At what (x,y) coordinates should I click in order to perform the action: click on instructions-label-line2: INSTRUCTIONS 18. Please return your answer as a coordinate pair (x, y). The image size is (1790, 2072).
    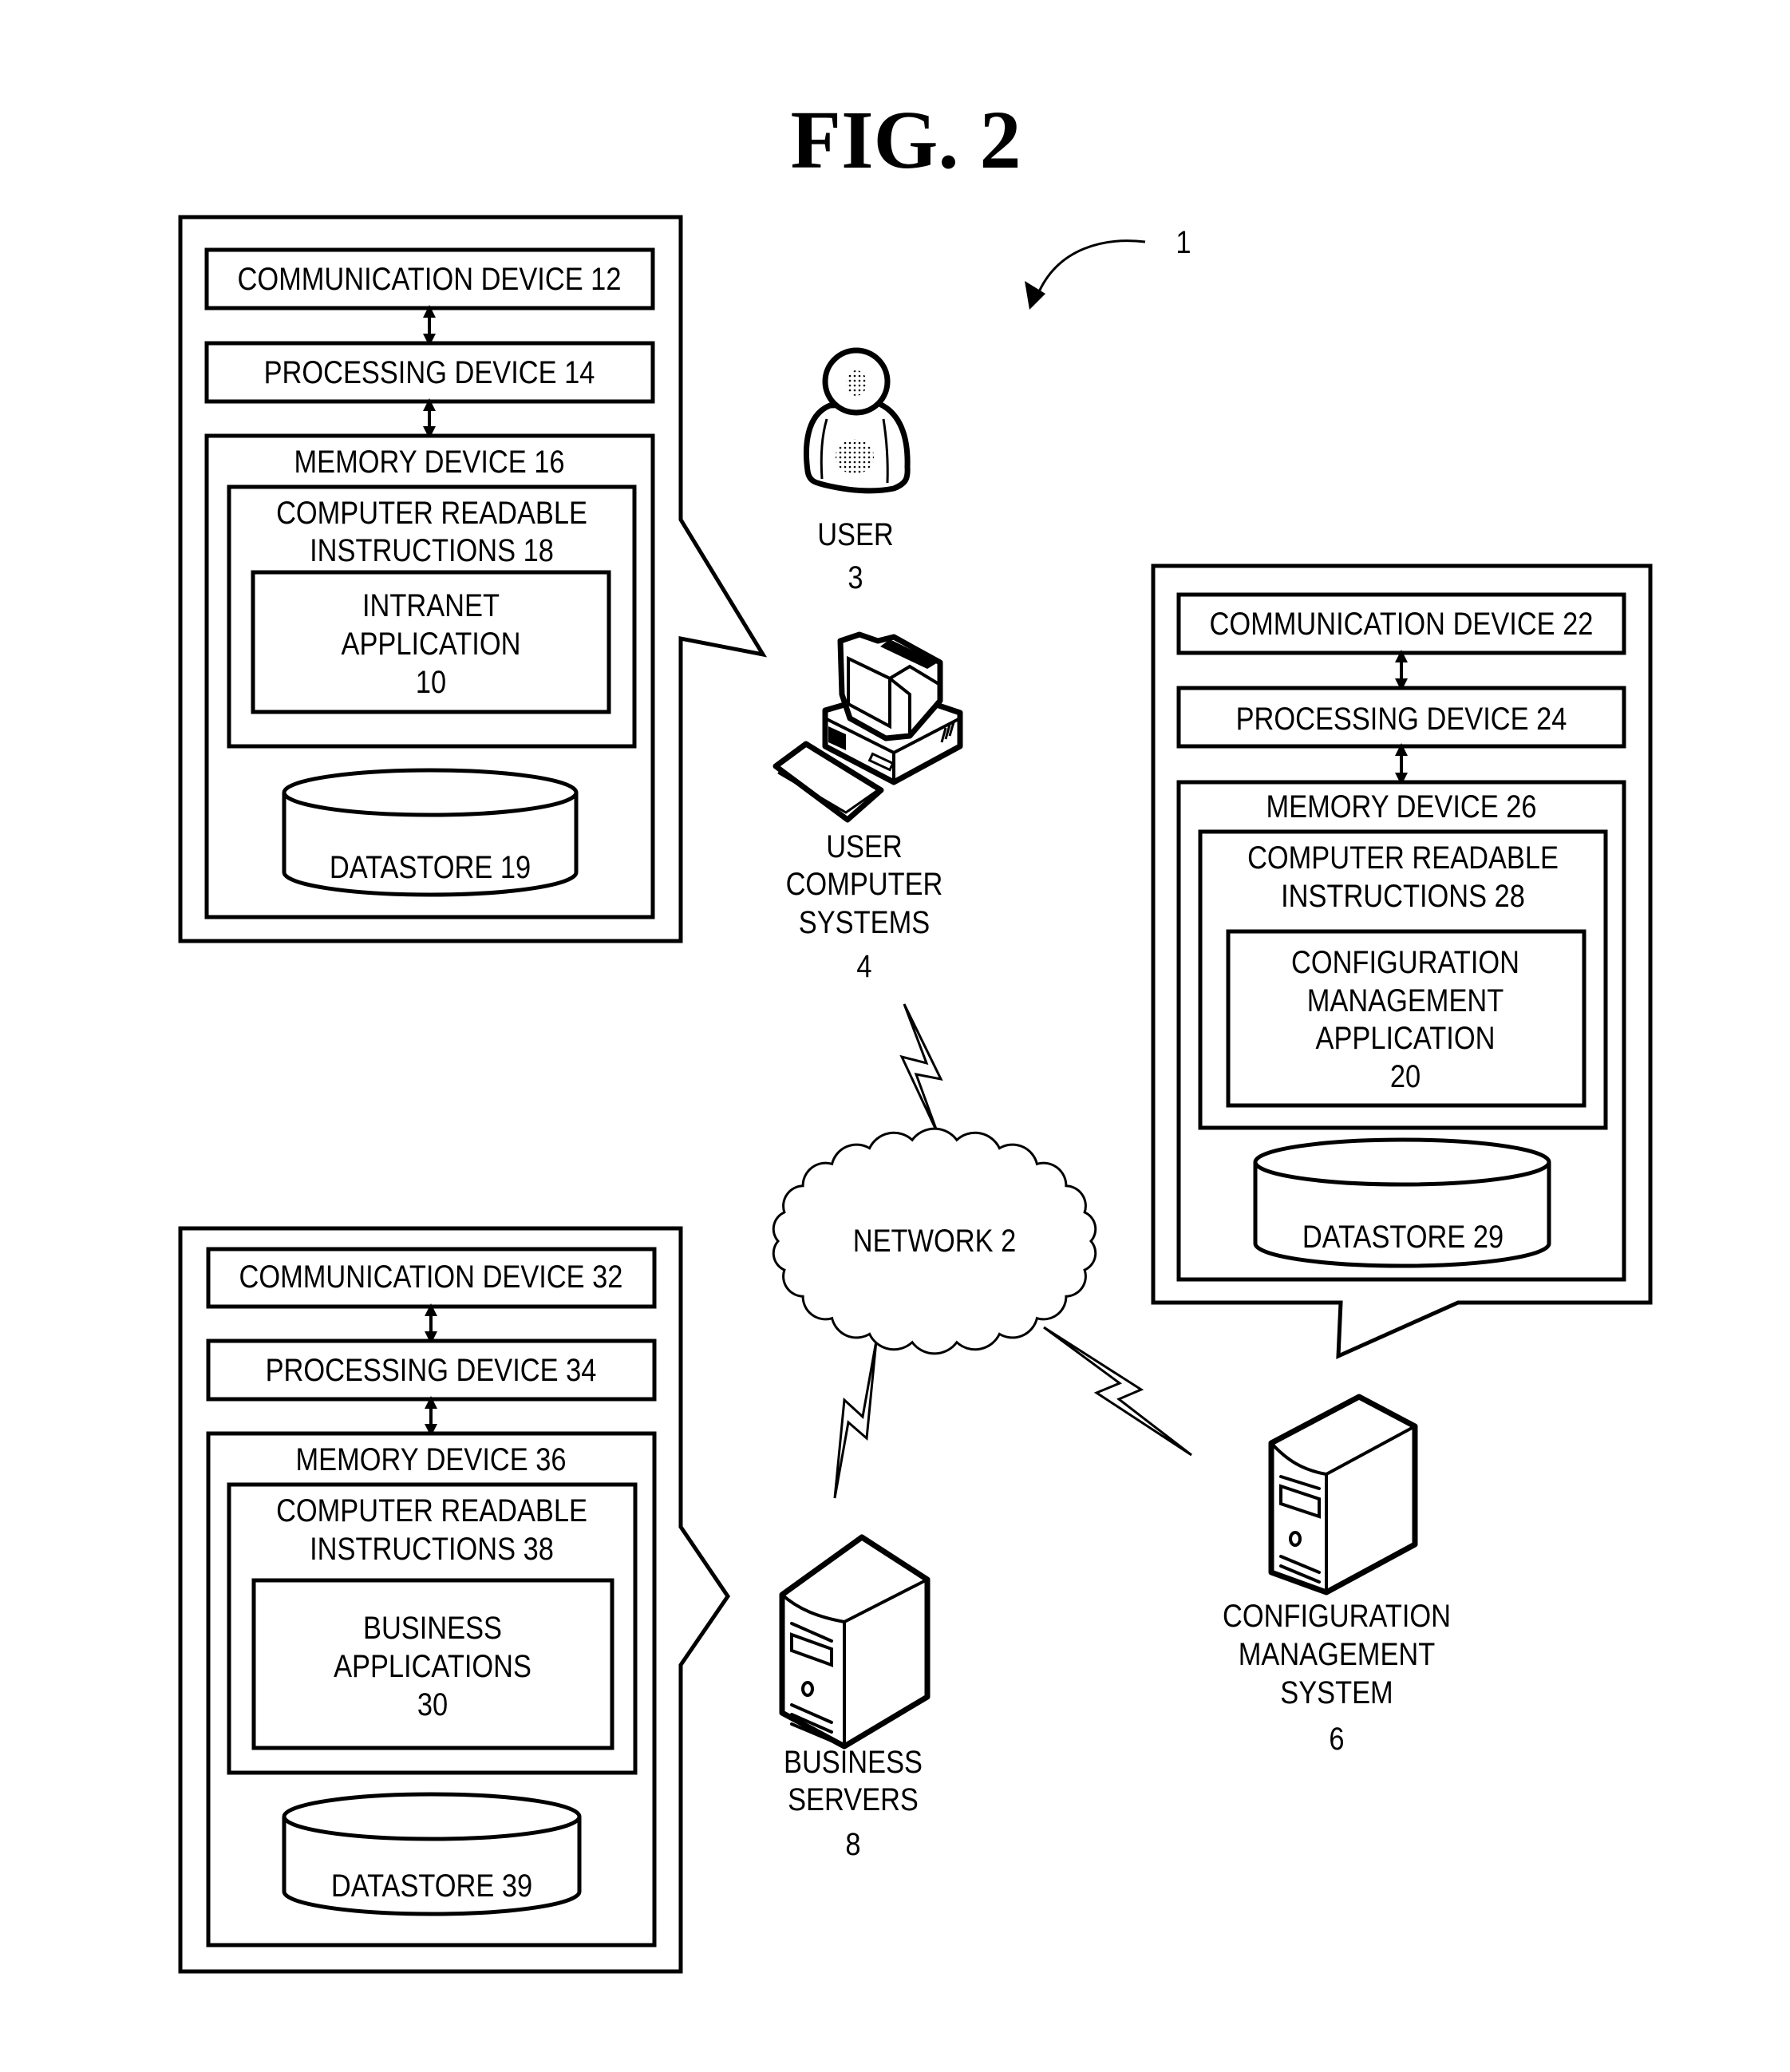
    Looking at the image, I should click on (432, 550).